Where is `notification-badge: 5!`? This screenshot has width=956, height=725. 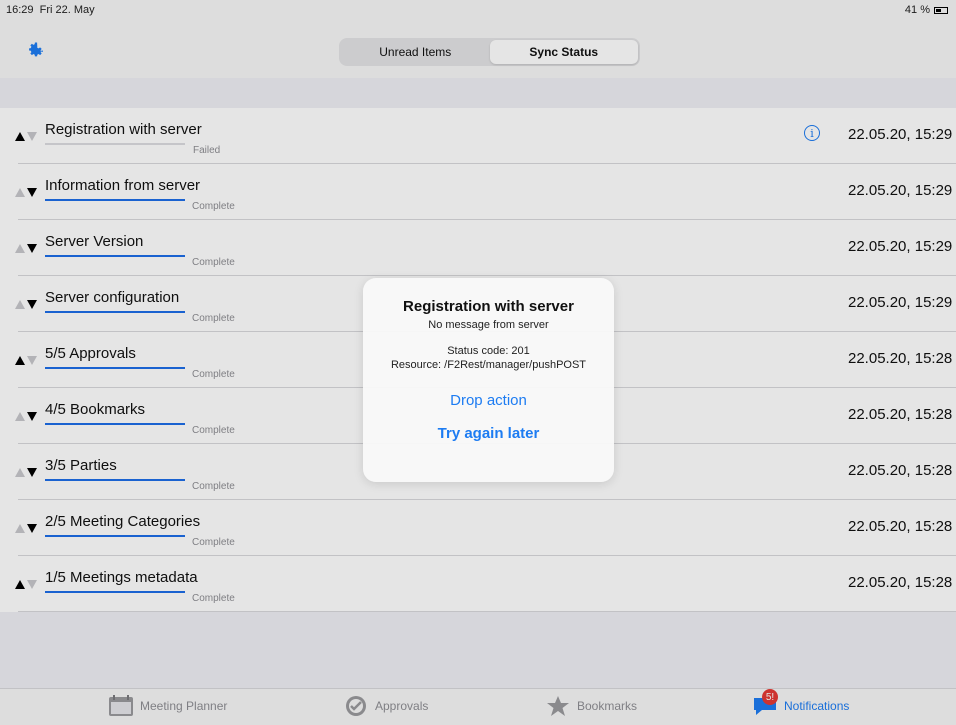
notification-badge: 5! is located at coordinates (770, 697).